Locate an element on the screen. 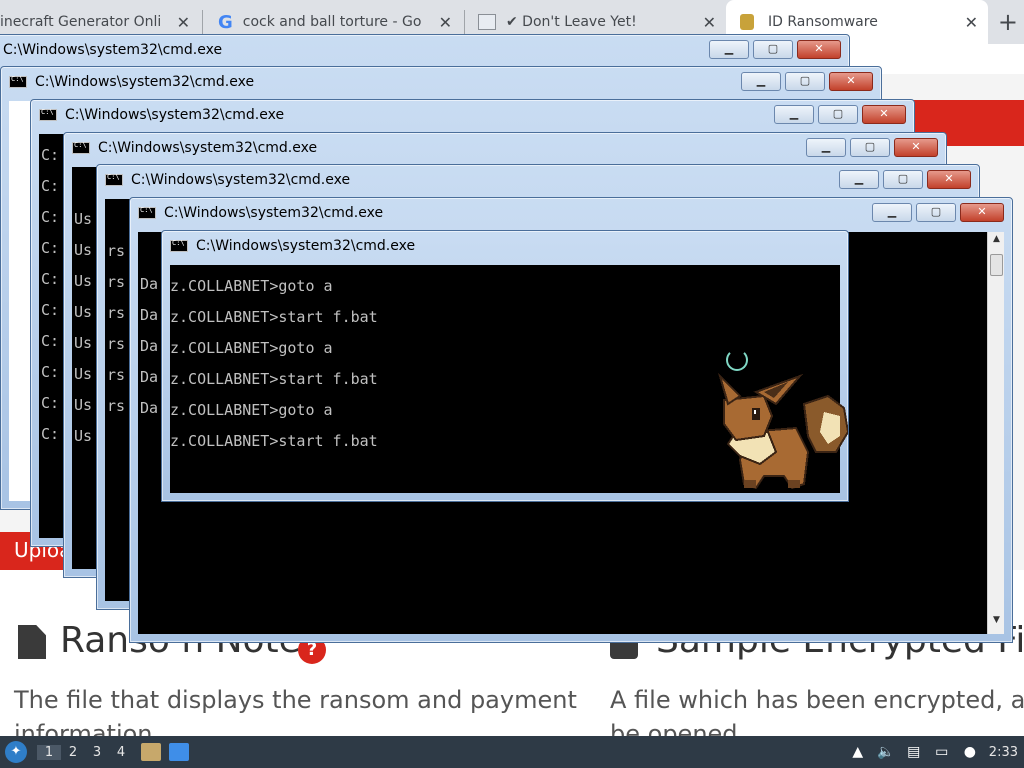  scrollbar: ▲▼ is located at coordinates (995, 433).